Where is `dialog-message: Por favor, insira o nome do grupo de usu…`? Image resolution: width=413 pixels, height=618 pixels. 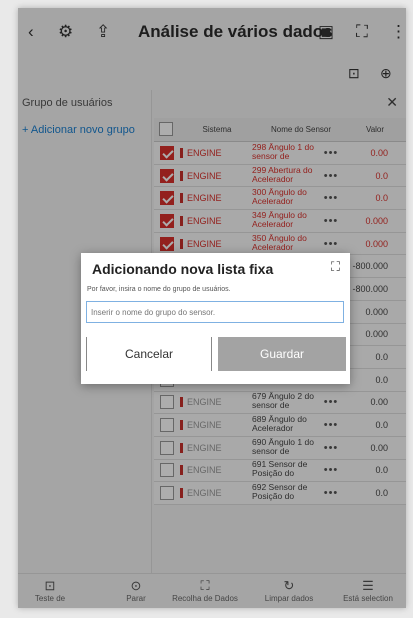
dialog-message: Por favor, insira o nome do grupo de usu… is located at coordinates (159, 289).